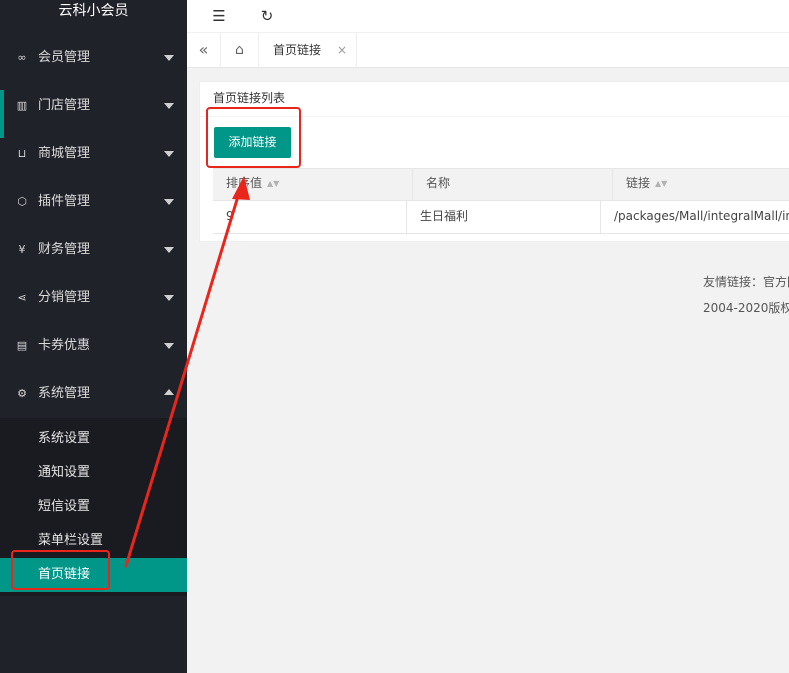 The image size is (789, 673). I want to click on menu-toggle-icon: ☰, so click(219, 16).